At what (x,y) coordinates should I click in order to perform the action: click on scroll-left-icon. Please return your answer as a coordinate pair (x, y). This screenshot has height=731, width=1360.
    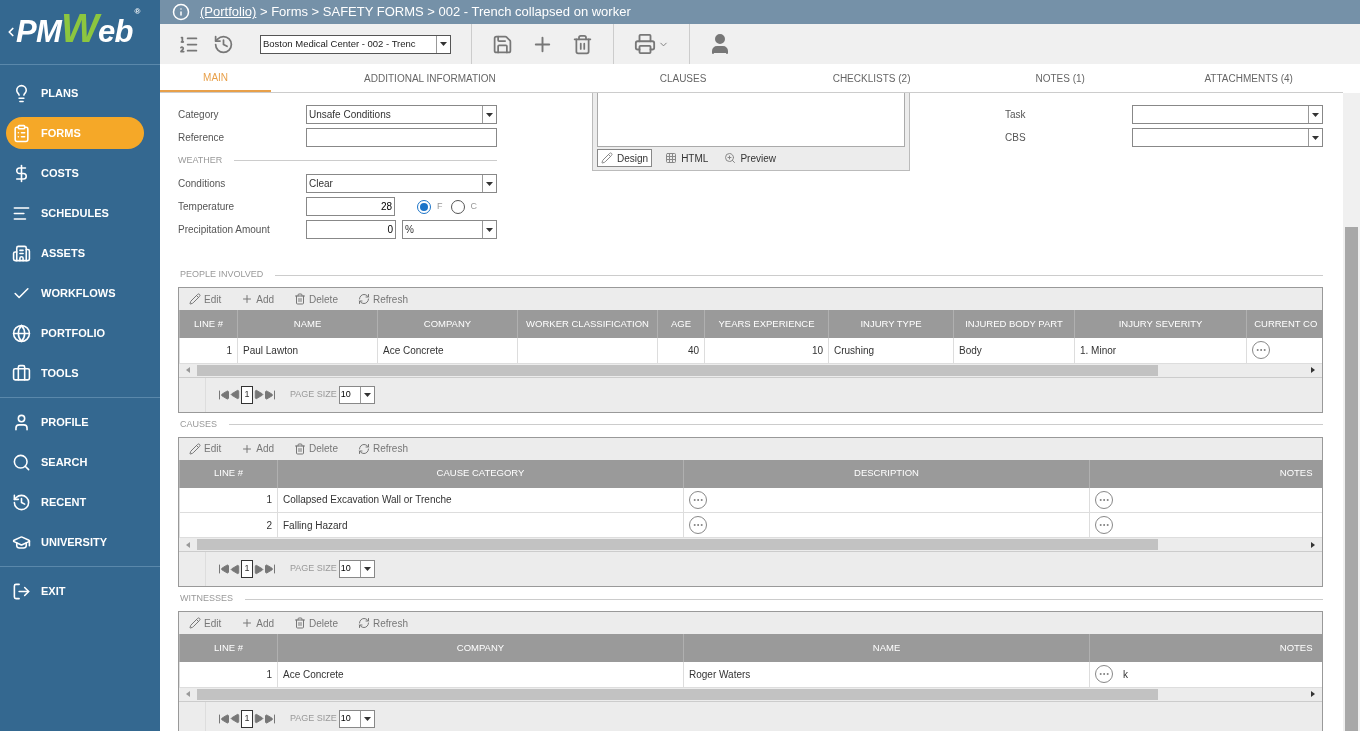
    Looking at the image, I should click on (188, 370).